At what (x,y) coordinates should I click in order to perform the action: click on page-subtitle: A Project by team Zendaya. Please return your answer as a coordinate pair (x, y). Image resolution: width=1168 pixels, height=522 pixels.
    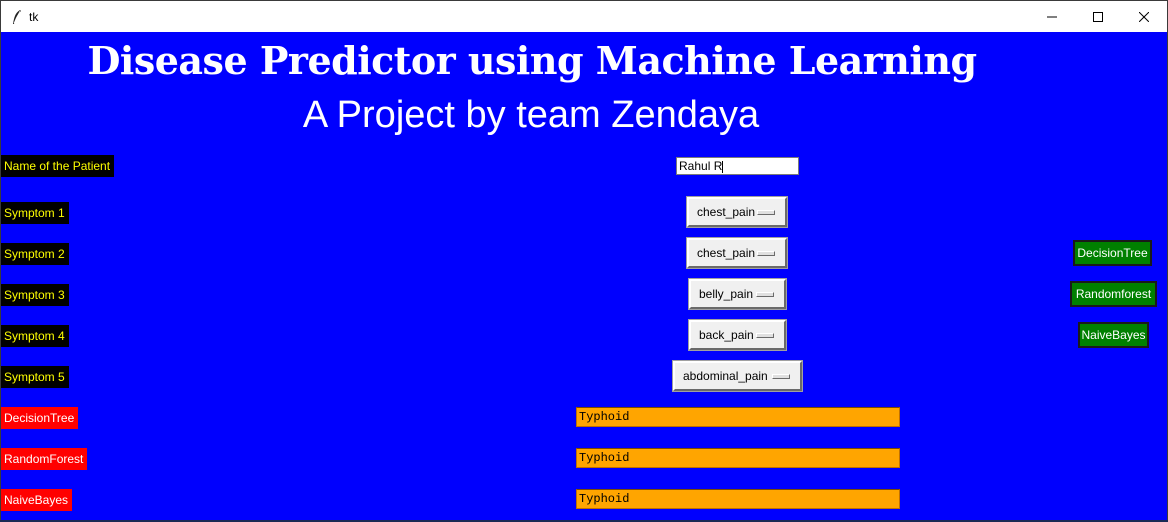
    Looking at the image, I should click on (531, 115).